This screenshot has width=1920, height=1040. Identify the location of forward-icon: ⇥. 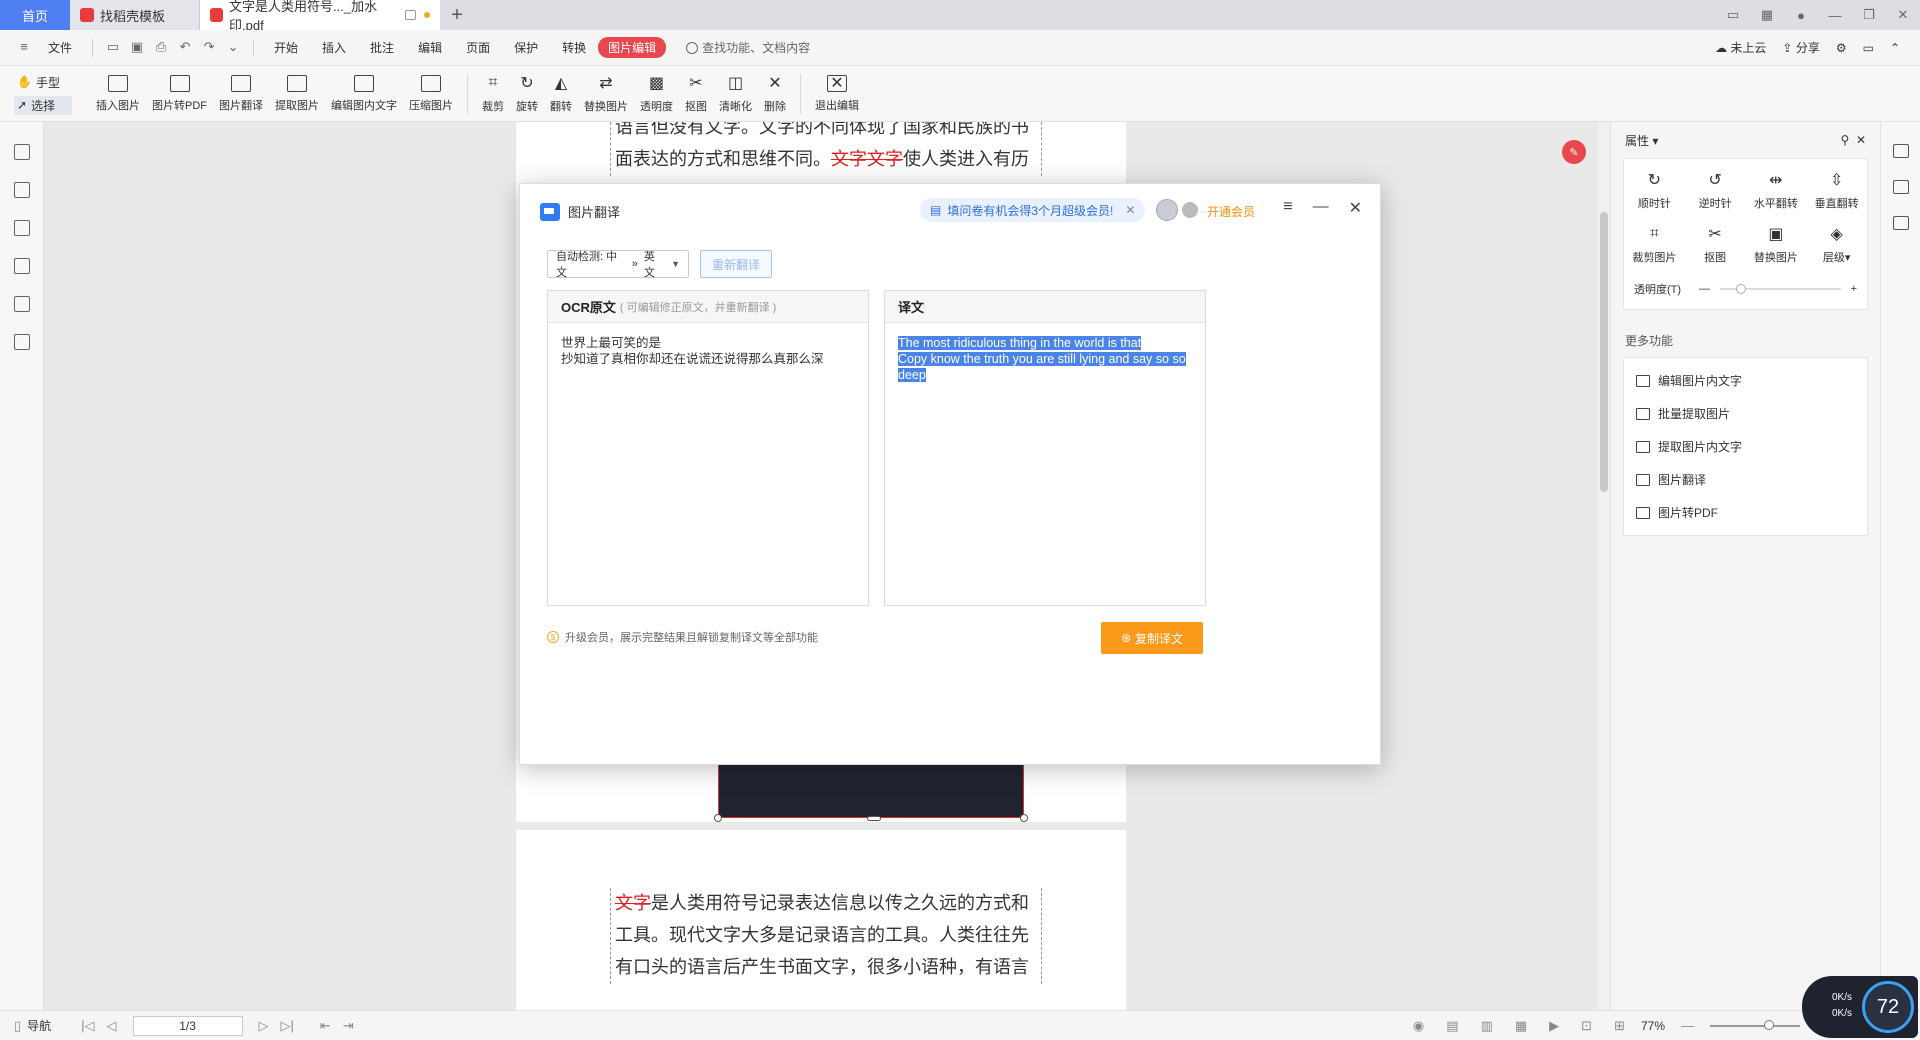
(348, 1026).